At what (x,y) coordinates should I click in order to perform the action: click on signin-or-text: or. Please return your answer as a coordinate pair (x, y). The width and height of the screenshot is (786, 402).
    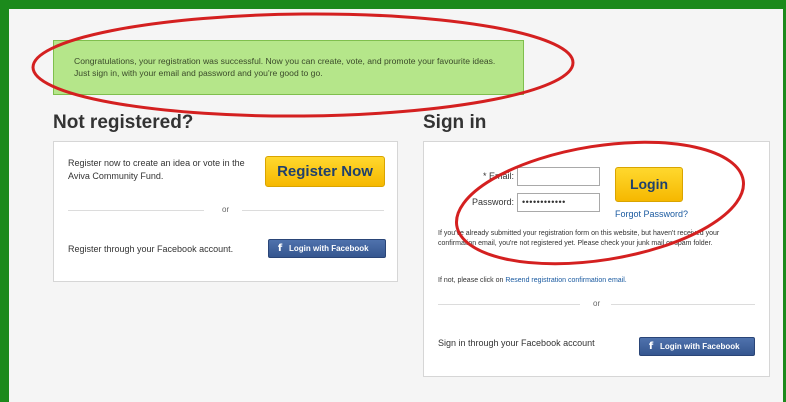
    Looking at the image, I should click on (597, 303).